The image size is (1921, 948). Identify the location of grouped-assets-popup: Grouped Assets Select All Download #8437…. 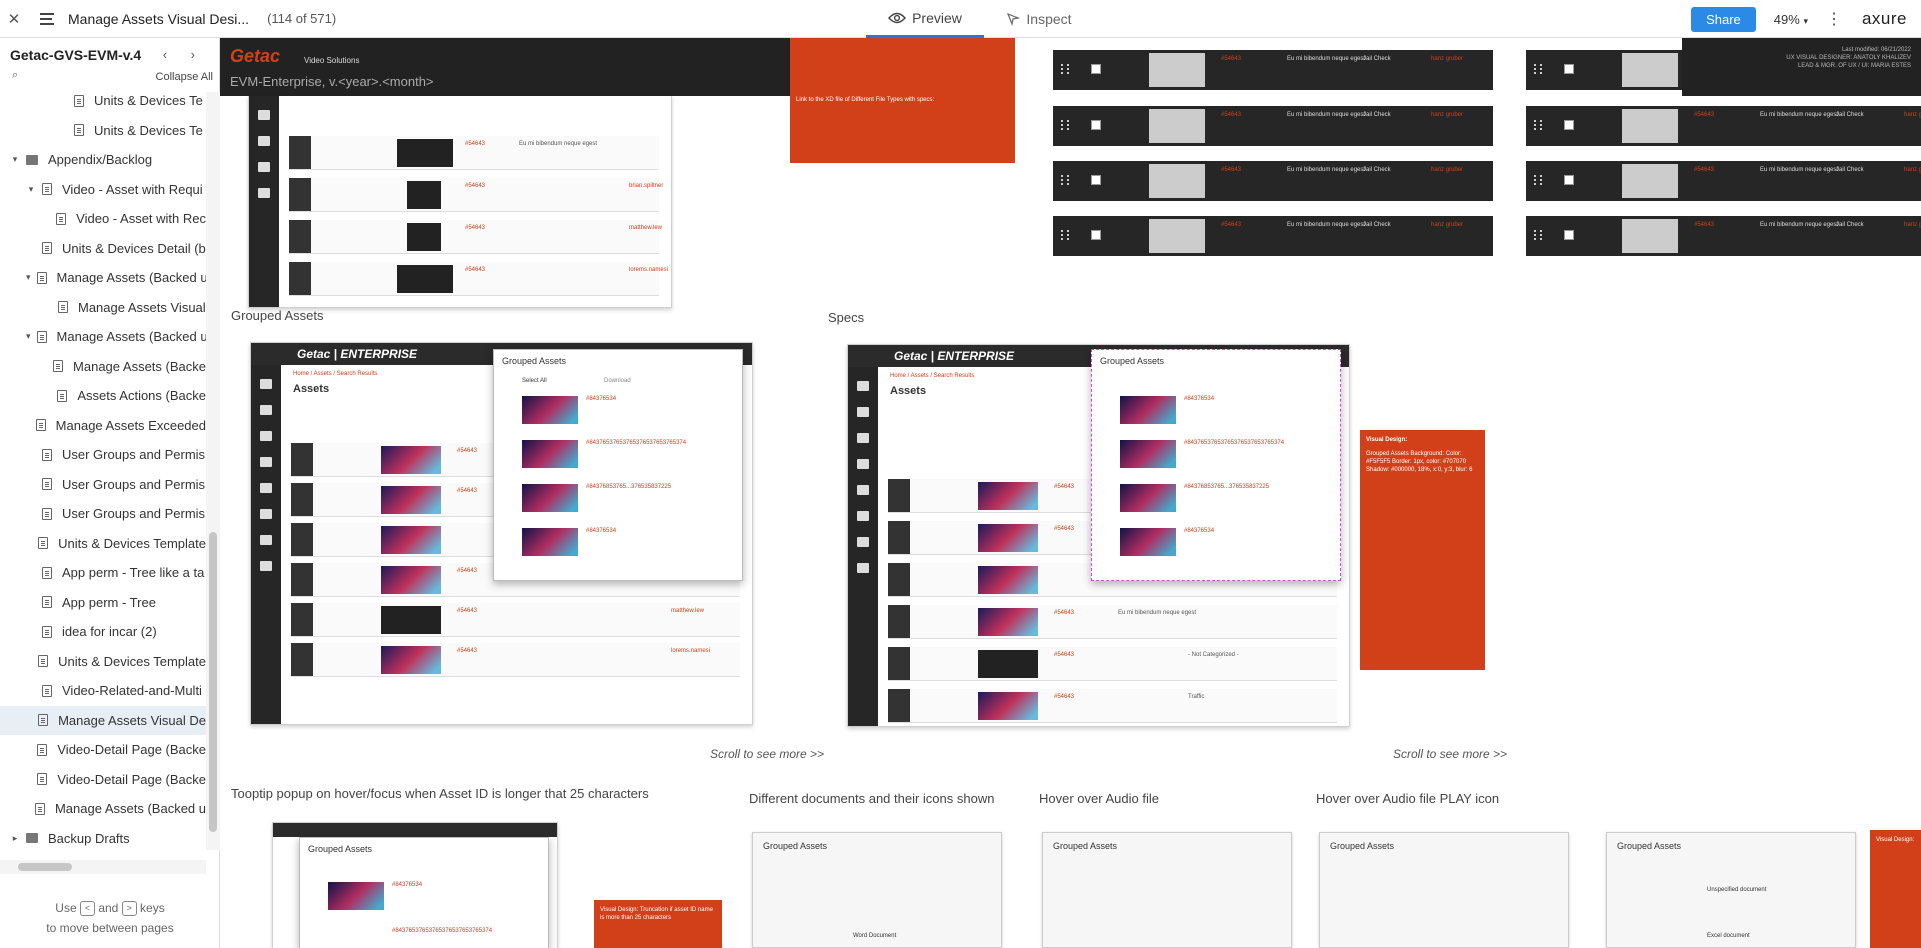
(618, 465).